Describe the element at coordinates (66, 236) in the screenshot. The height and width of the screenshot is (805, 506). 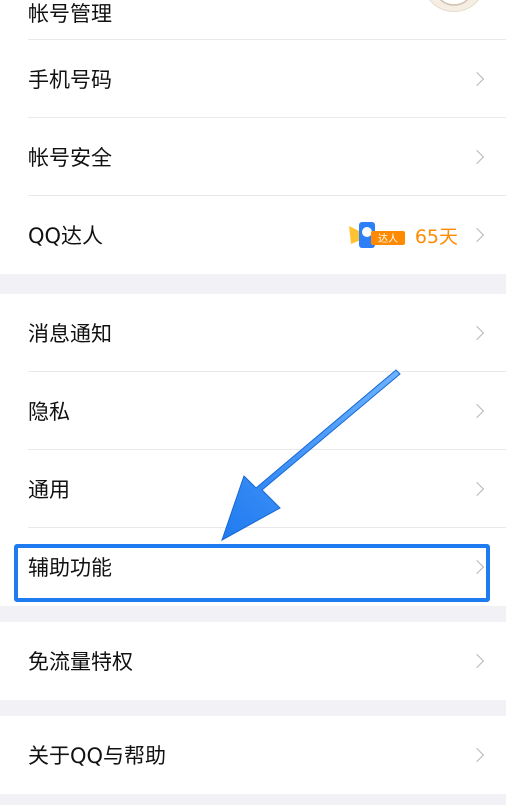
I see `row-label: QQ达人` at that location.